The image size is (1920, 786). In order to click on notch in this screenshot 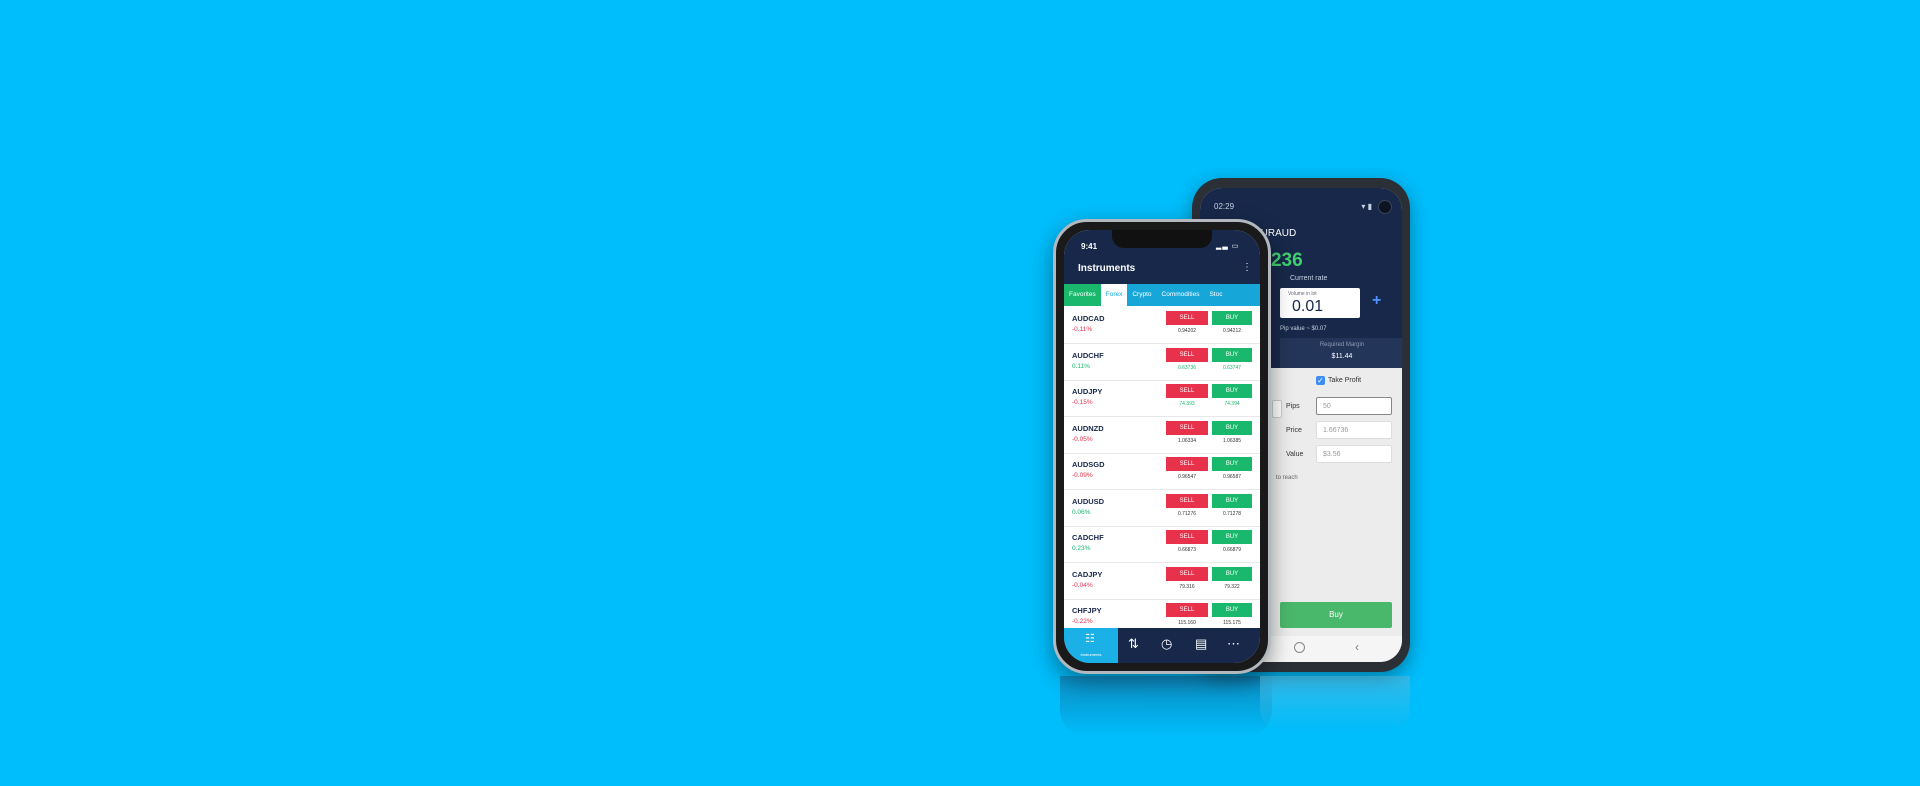, I will do `click(1162, 239)`.